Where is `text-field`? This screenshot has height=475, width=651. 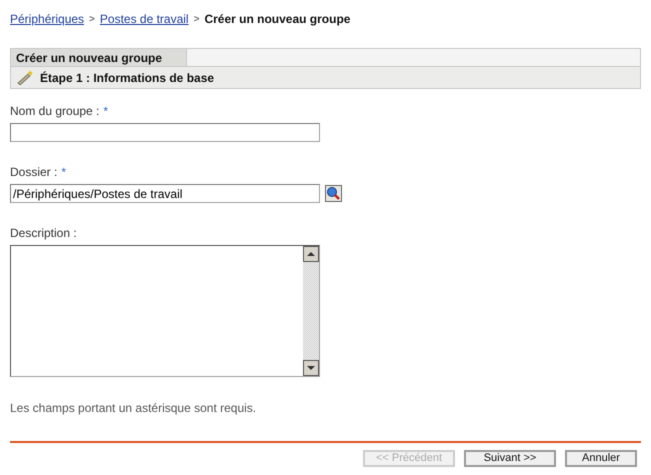 text-field is located at coordinates (165, 132).